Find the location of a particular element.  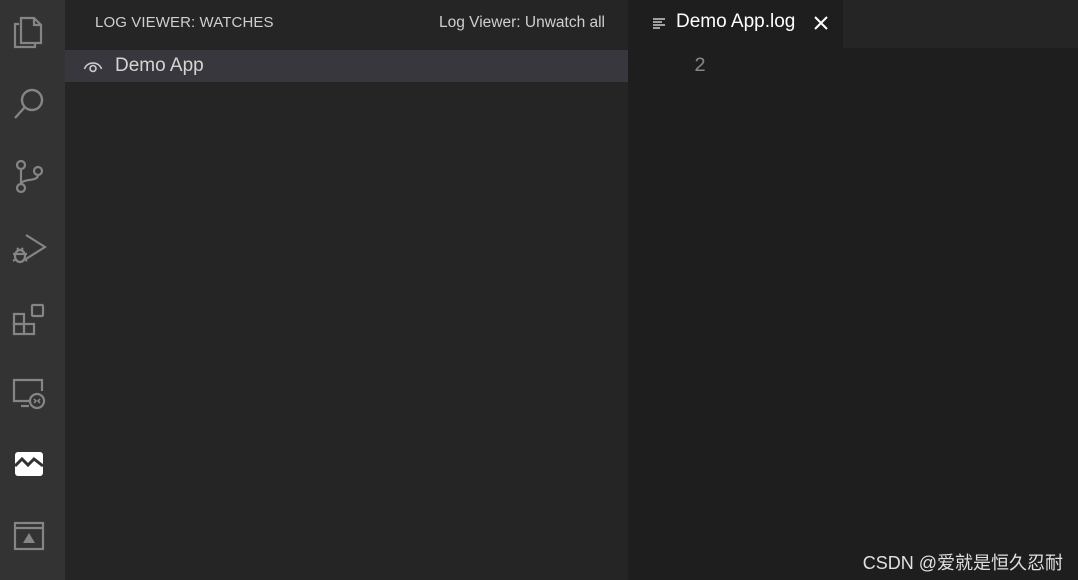

log-viewer-icon is located at coordinates (29, 464).